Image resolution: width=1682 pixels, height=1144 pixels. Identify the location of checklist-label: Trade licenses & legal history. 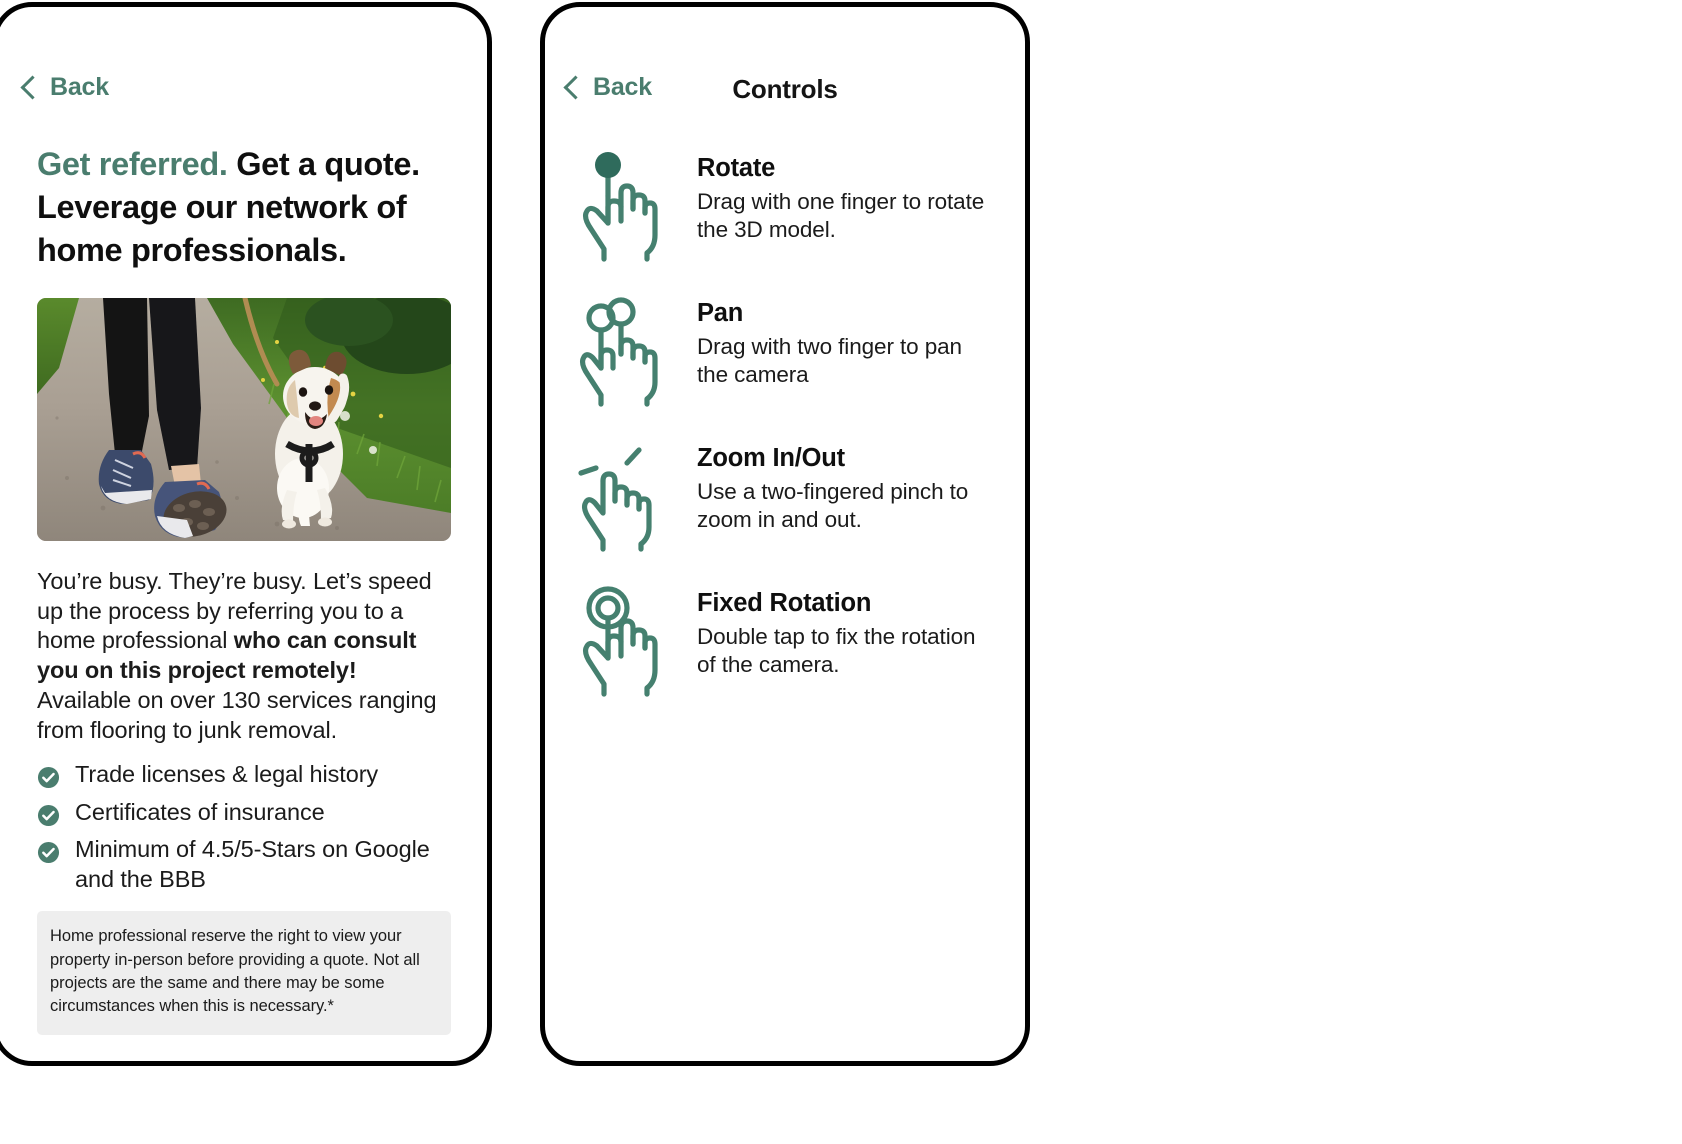
(227, 773).